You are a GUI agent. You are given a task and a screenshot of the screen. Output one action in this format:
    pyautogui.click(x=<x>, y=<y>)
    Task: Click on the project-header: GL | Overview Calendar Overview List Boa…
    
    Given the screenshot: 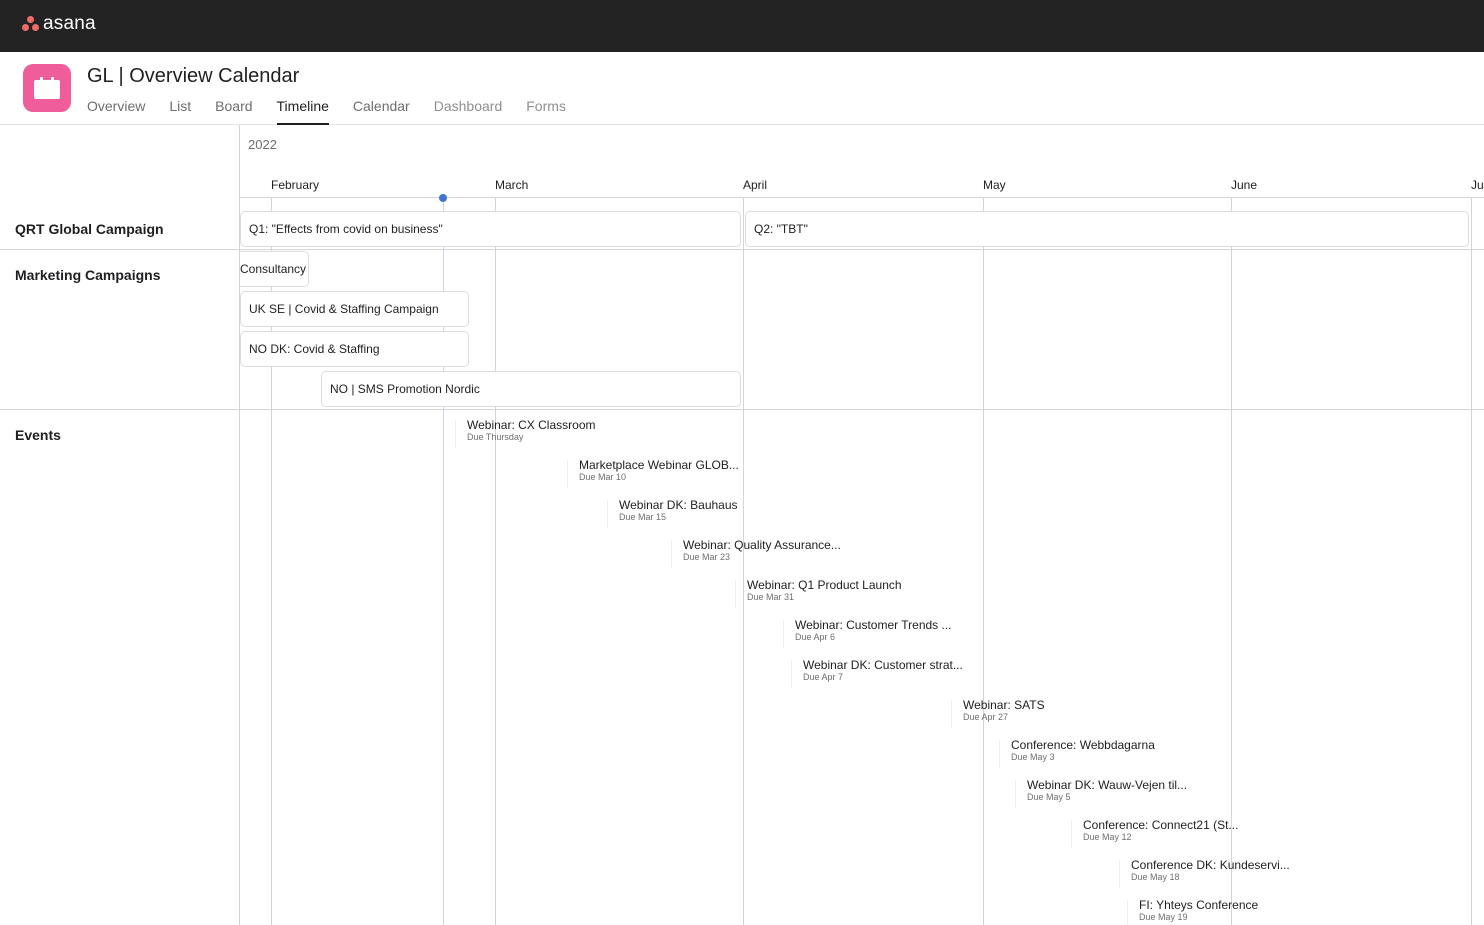 What is the action you would take?
    pyautogui.click(x=742, y=88)
    